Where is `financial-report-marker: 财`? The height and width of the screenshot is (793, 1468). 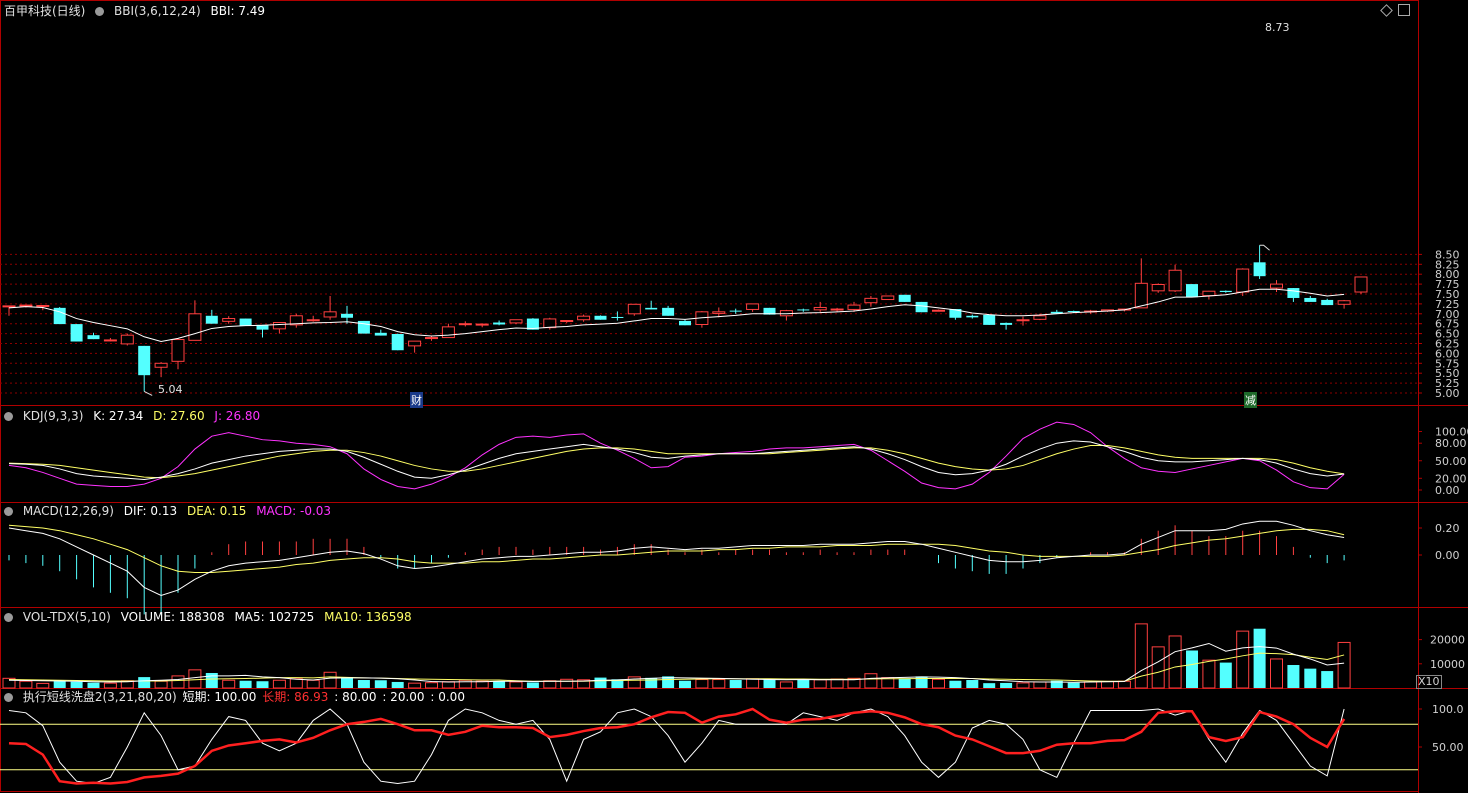 financial-report-marker: 财 is located at coordinates (416, 400).